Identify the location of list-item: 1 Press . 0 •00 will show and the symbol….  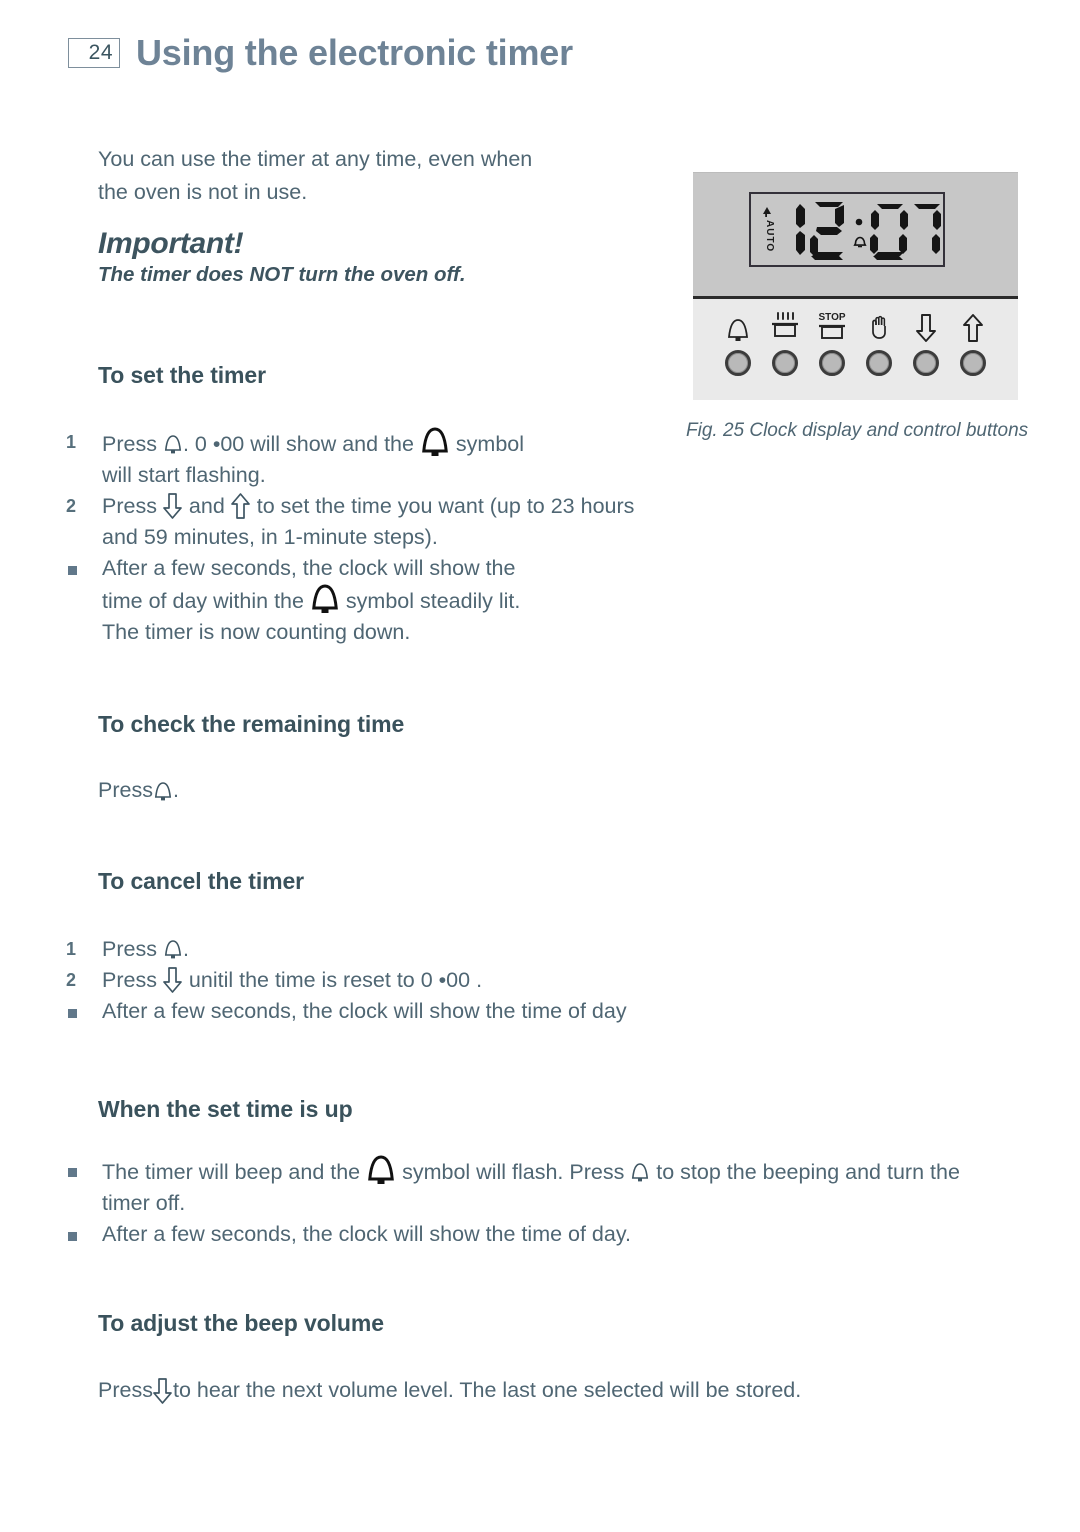
(371, 459).